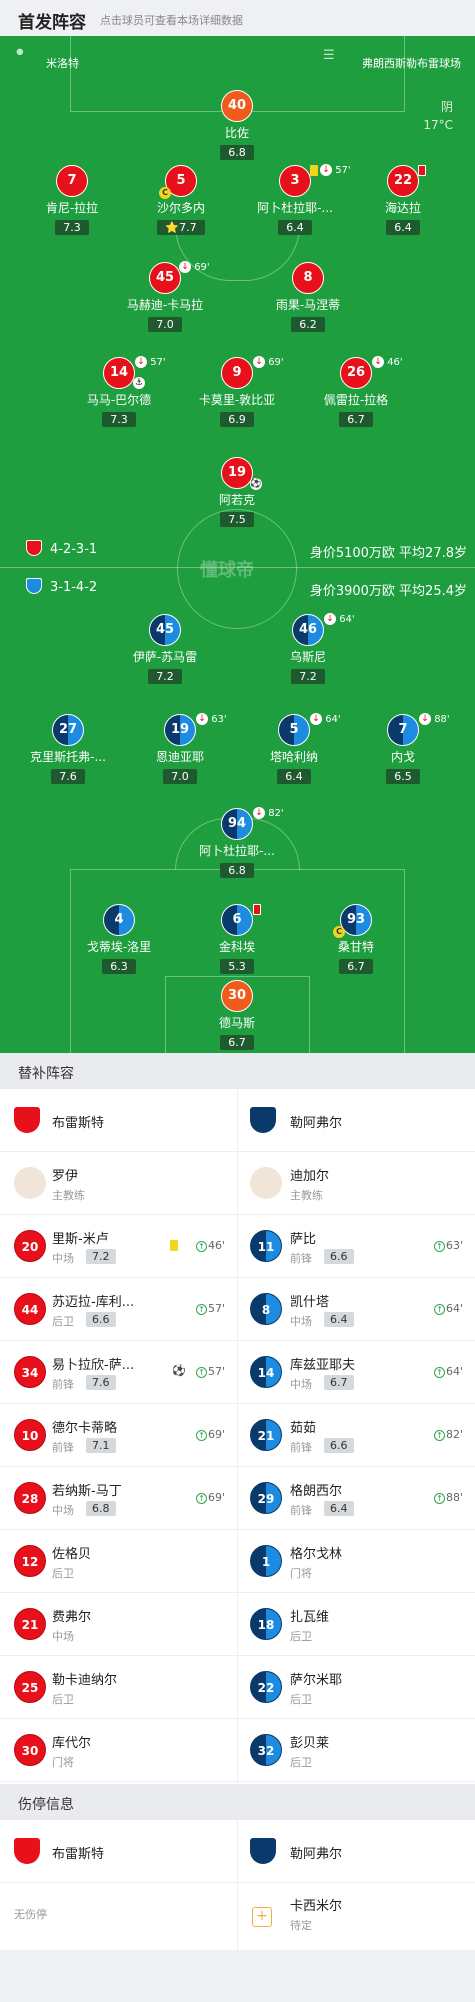  What do you see at coordinates (310, 1302) in the screenshot?
I see `player-name: 凯什塔` at bounding box center [310, 1302].